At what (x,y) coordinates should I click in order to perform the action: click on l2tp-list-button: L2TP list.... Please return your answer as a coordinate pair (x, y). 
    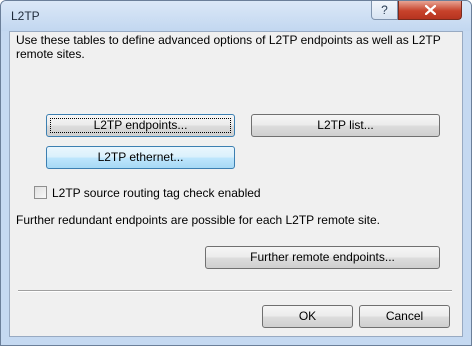
    Looking at the image, I should click on (345, 125).